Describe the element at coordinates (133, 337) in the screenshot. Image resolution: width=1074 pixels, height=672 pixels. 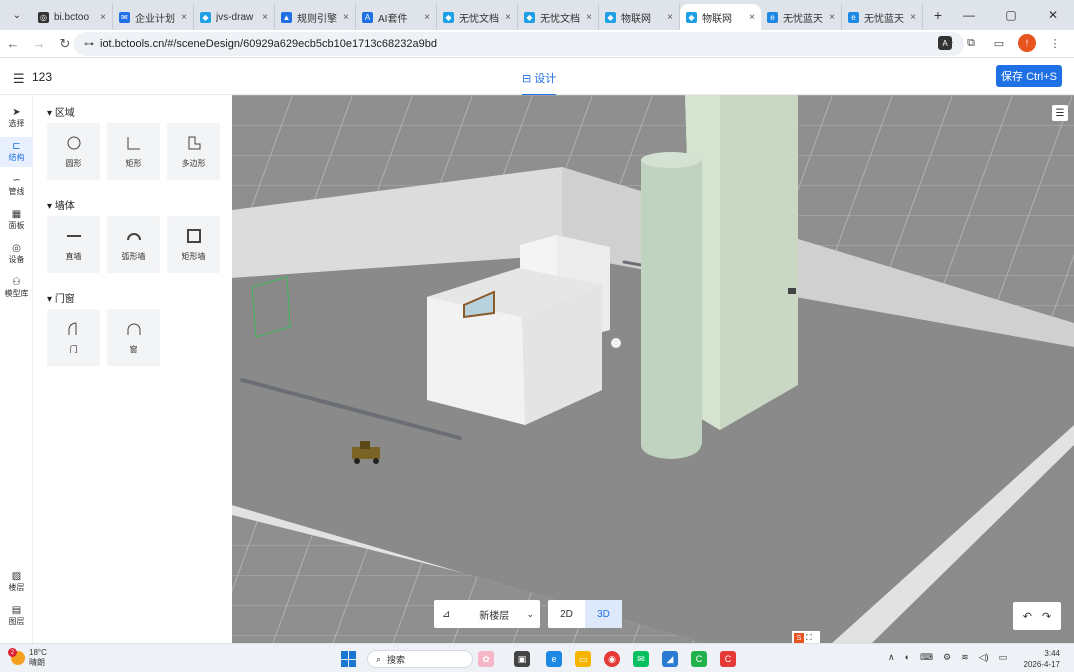
I see `tool-window: 窗` at that location.